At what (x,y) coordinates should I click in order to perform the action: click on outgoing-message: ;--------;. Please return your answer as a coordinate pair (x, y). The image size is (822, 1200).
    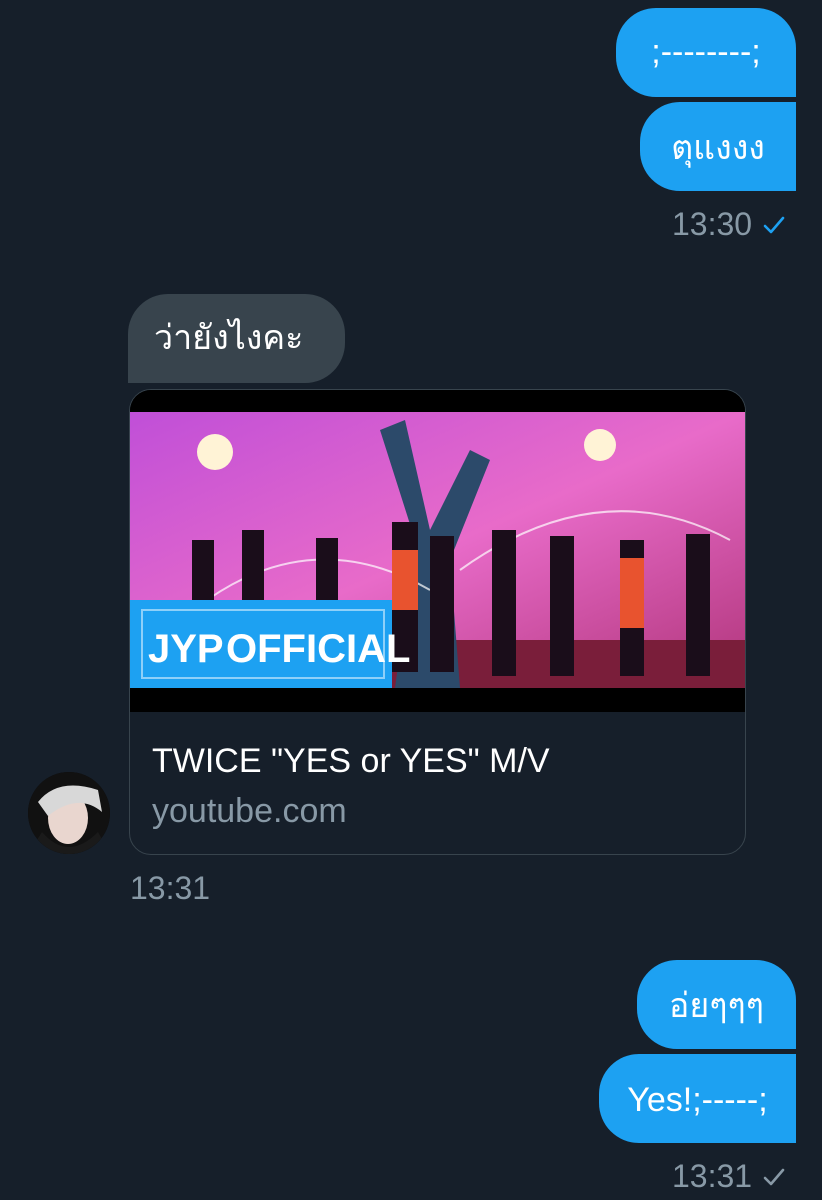
    Looking at the image, I should click on (706, 52).